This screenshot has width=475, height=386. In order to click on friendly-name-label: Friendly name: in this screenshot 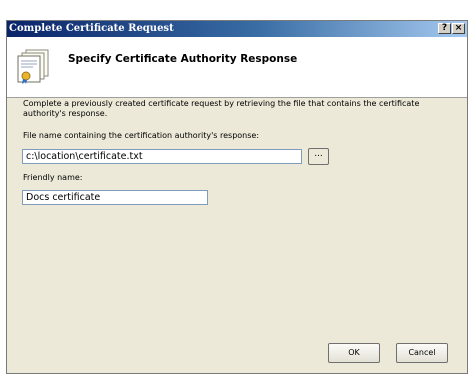, I will do `click(53, 177)`.